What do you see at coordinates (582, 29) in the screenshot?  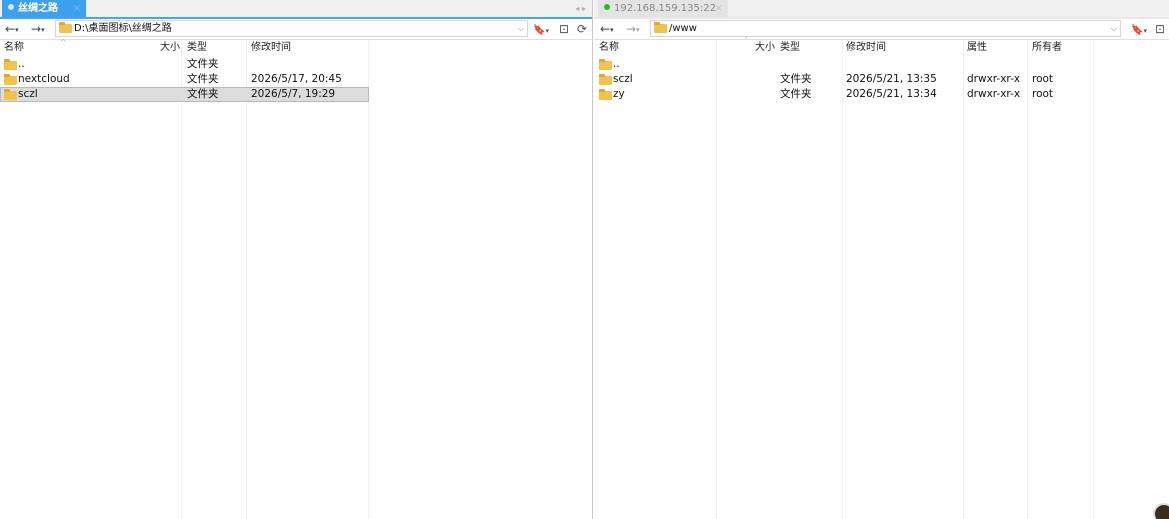 I see `refresh-icon: ⟳` at bounding box center [582, 29].